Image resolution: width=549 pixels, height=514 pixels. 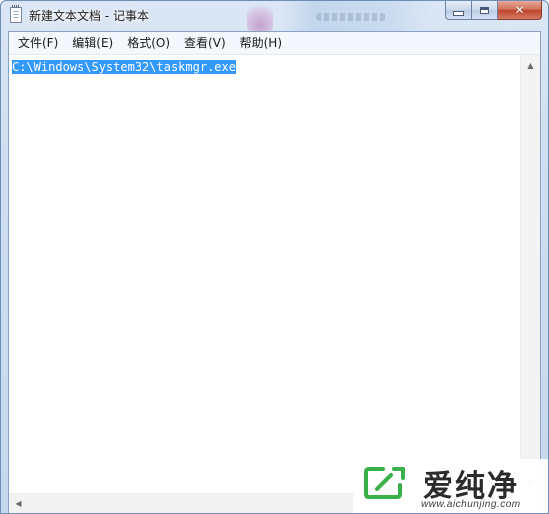 I want to click on menu-bar: 文件(F) 编辑(E) 格式(O) 查看(V) 帮助(H), so click(x=274, y=43).